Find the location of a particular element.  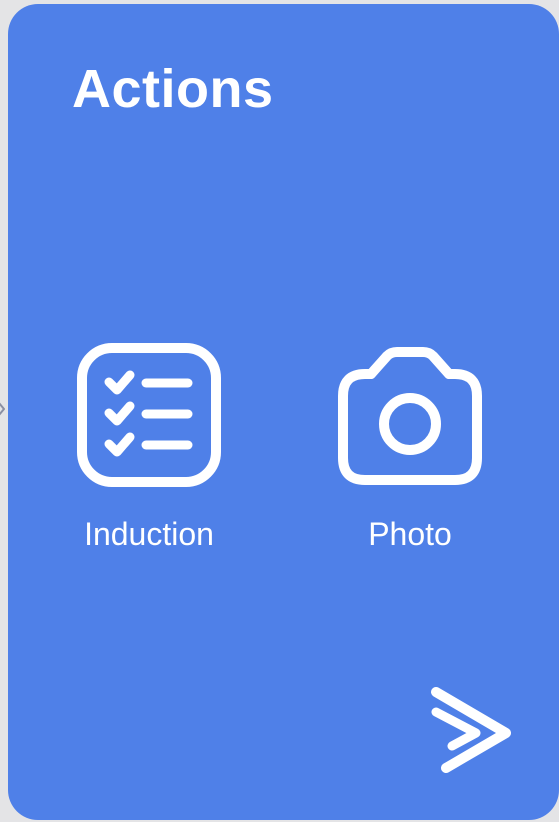

photo-label: Photo is located at coordinates (410, 534).